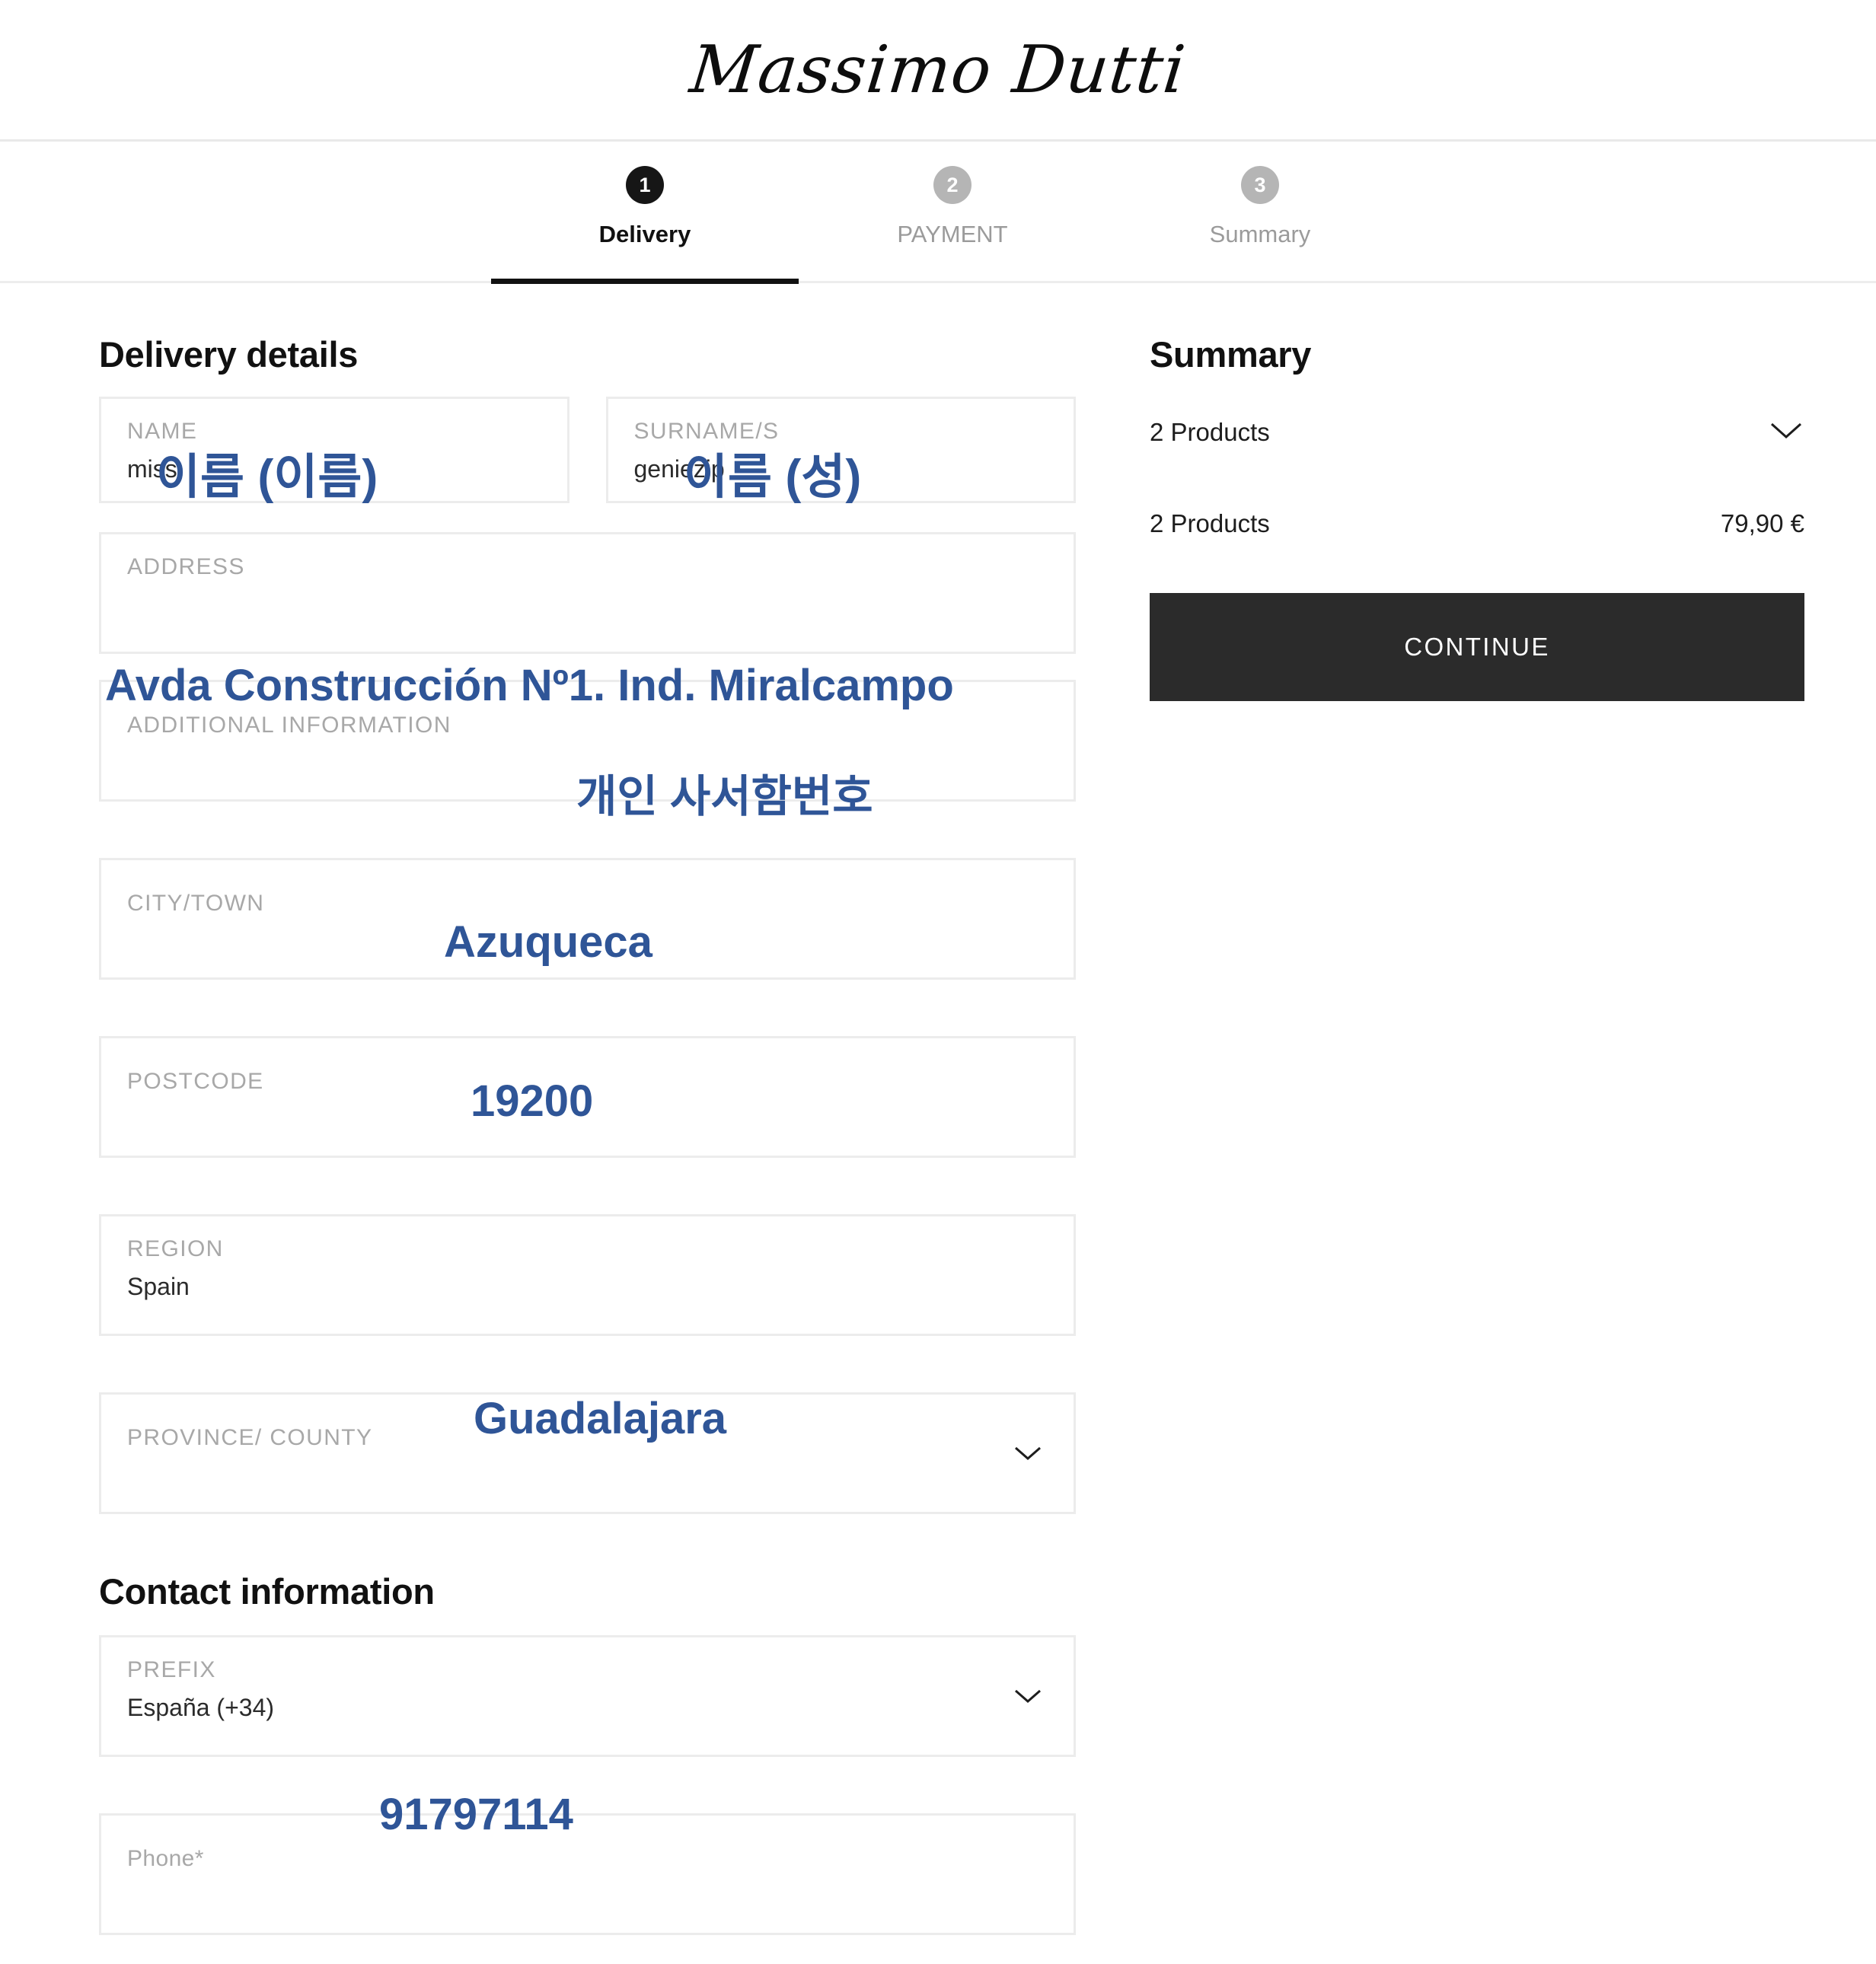 This screenshot has width=1876, height=1964. I want to click on surname-field-label: SURNAME/S, so click(706, 432).